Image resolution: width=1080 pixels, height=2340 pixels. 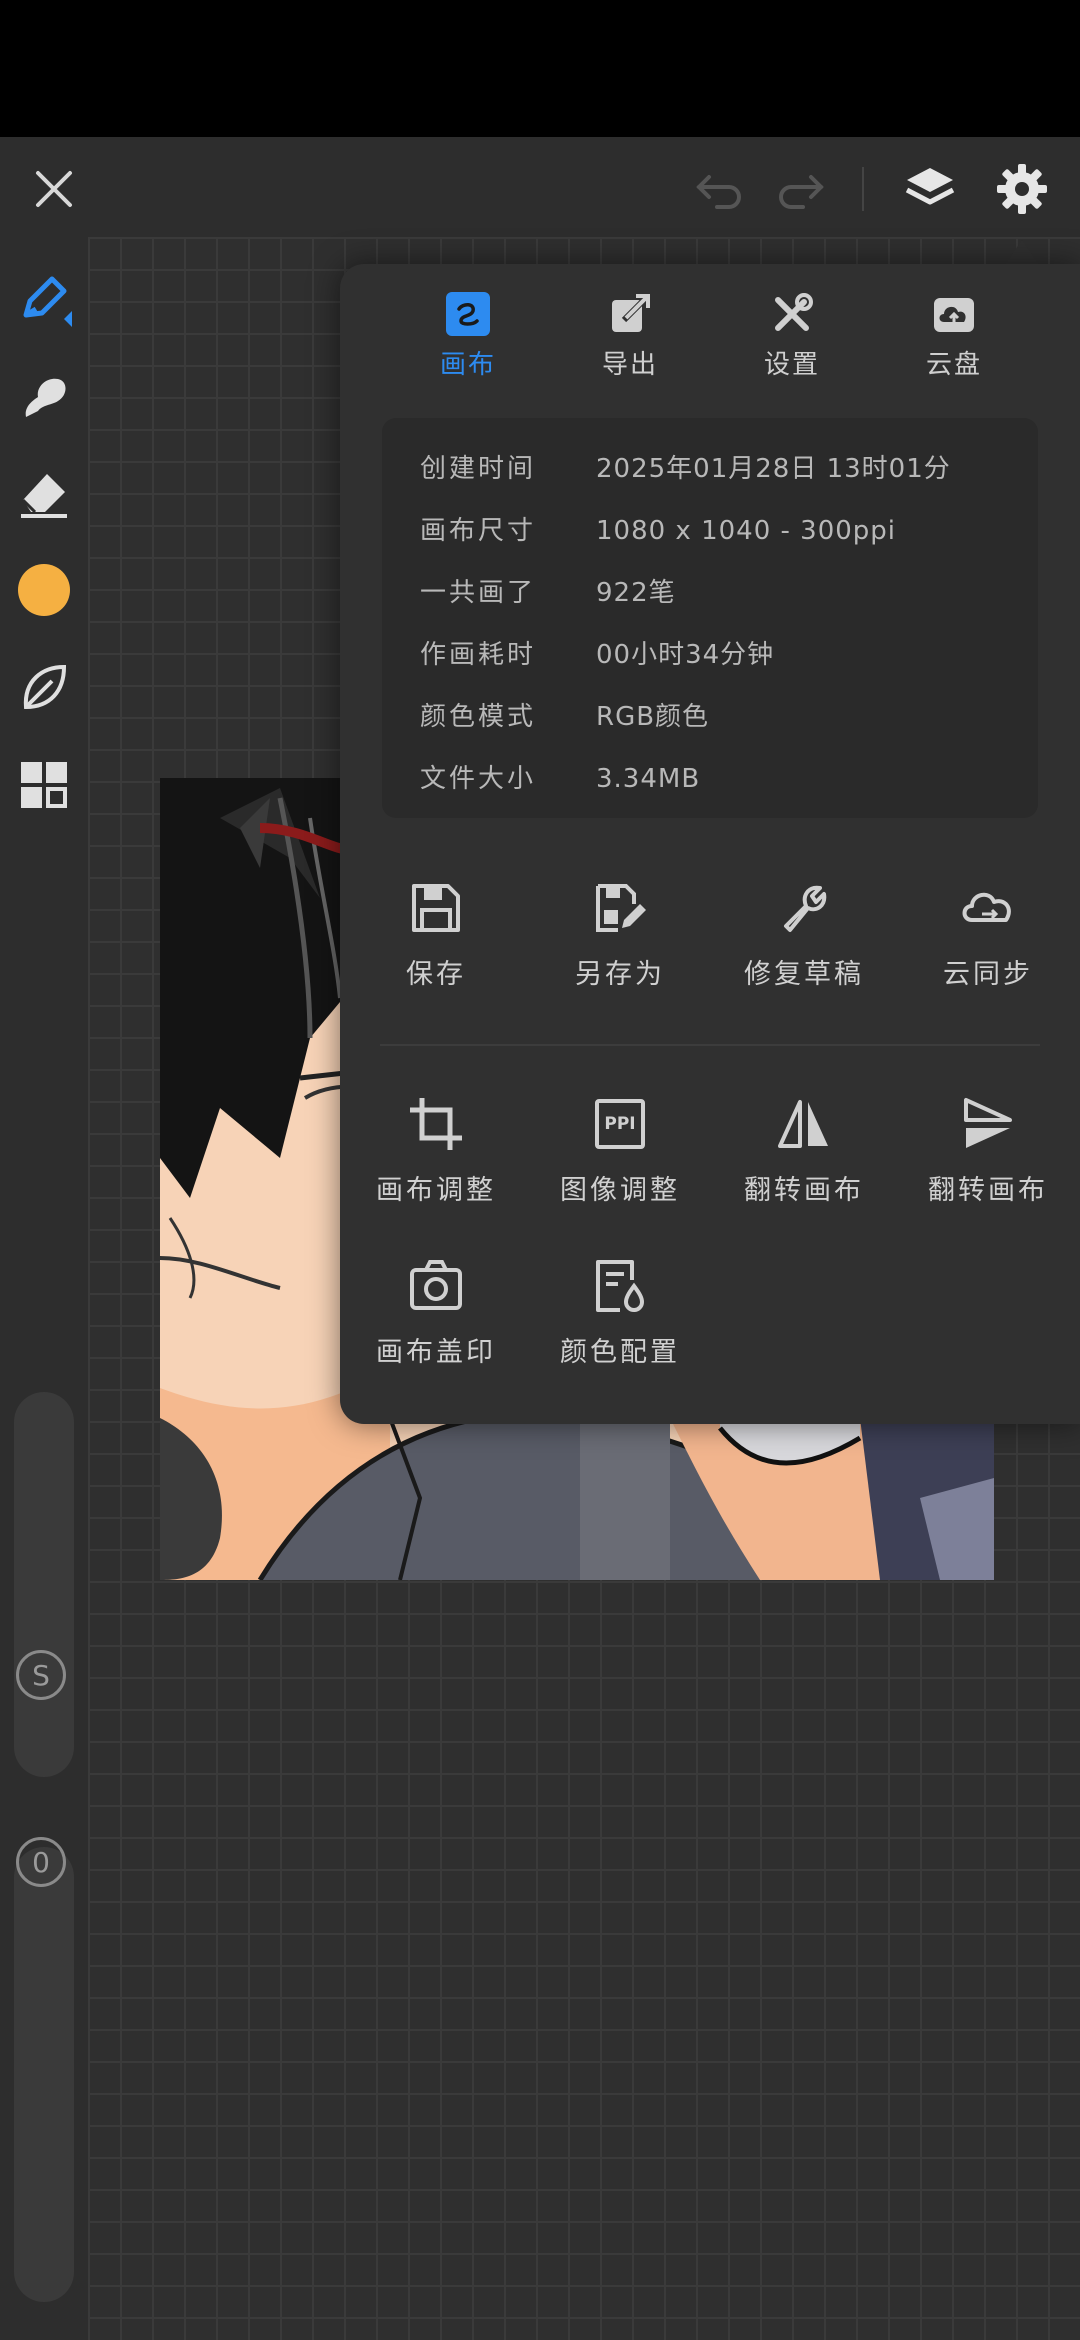 I want to click on image-adjust-label: 图像调整, so click(x=620, y=1190).